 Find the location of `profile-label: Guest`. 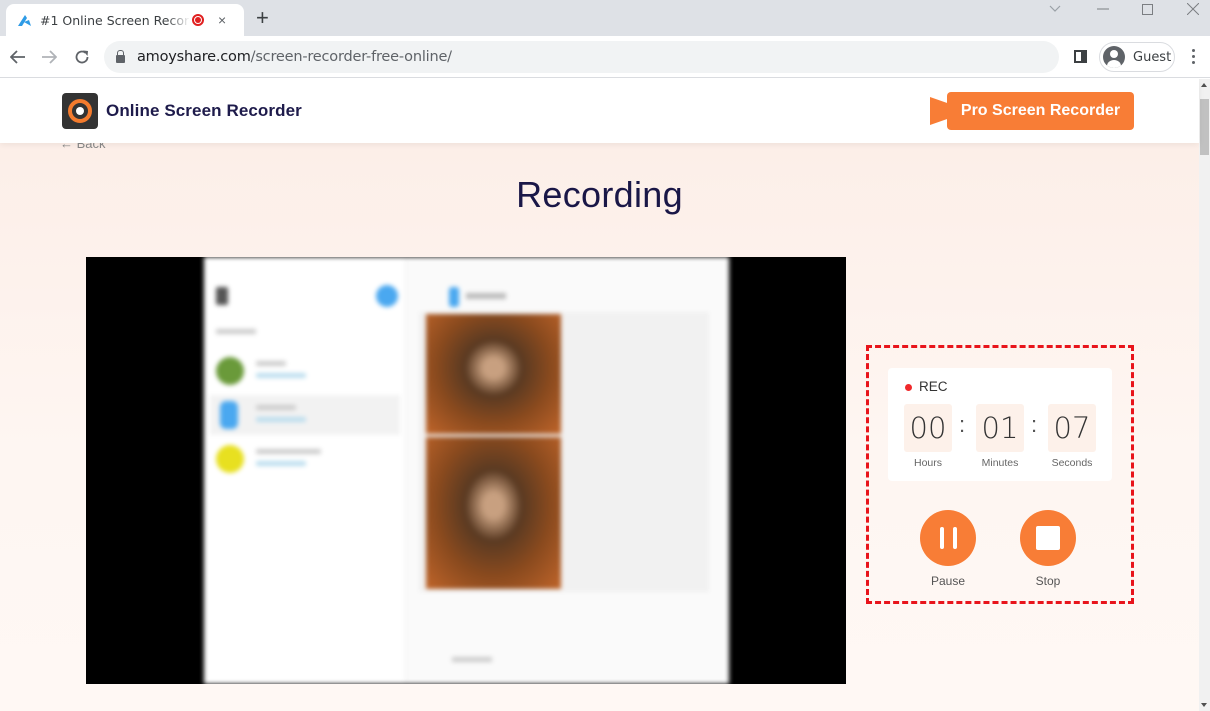

profile-label: Guest is located at coordinates (1152, 57).